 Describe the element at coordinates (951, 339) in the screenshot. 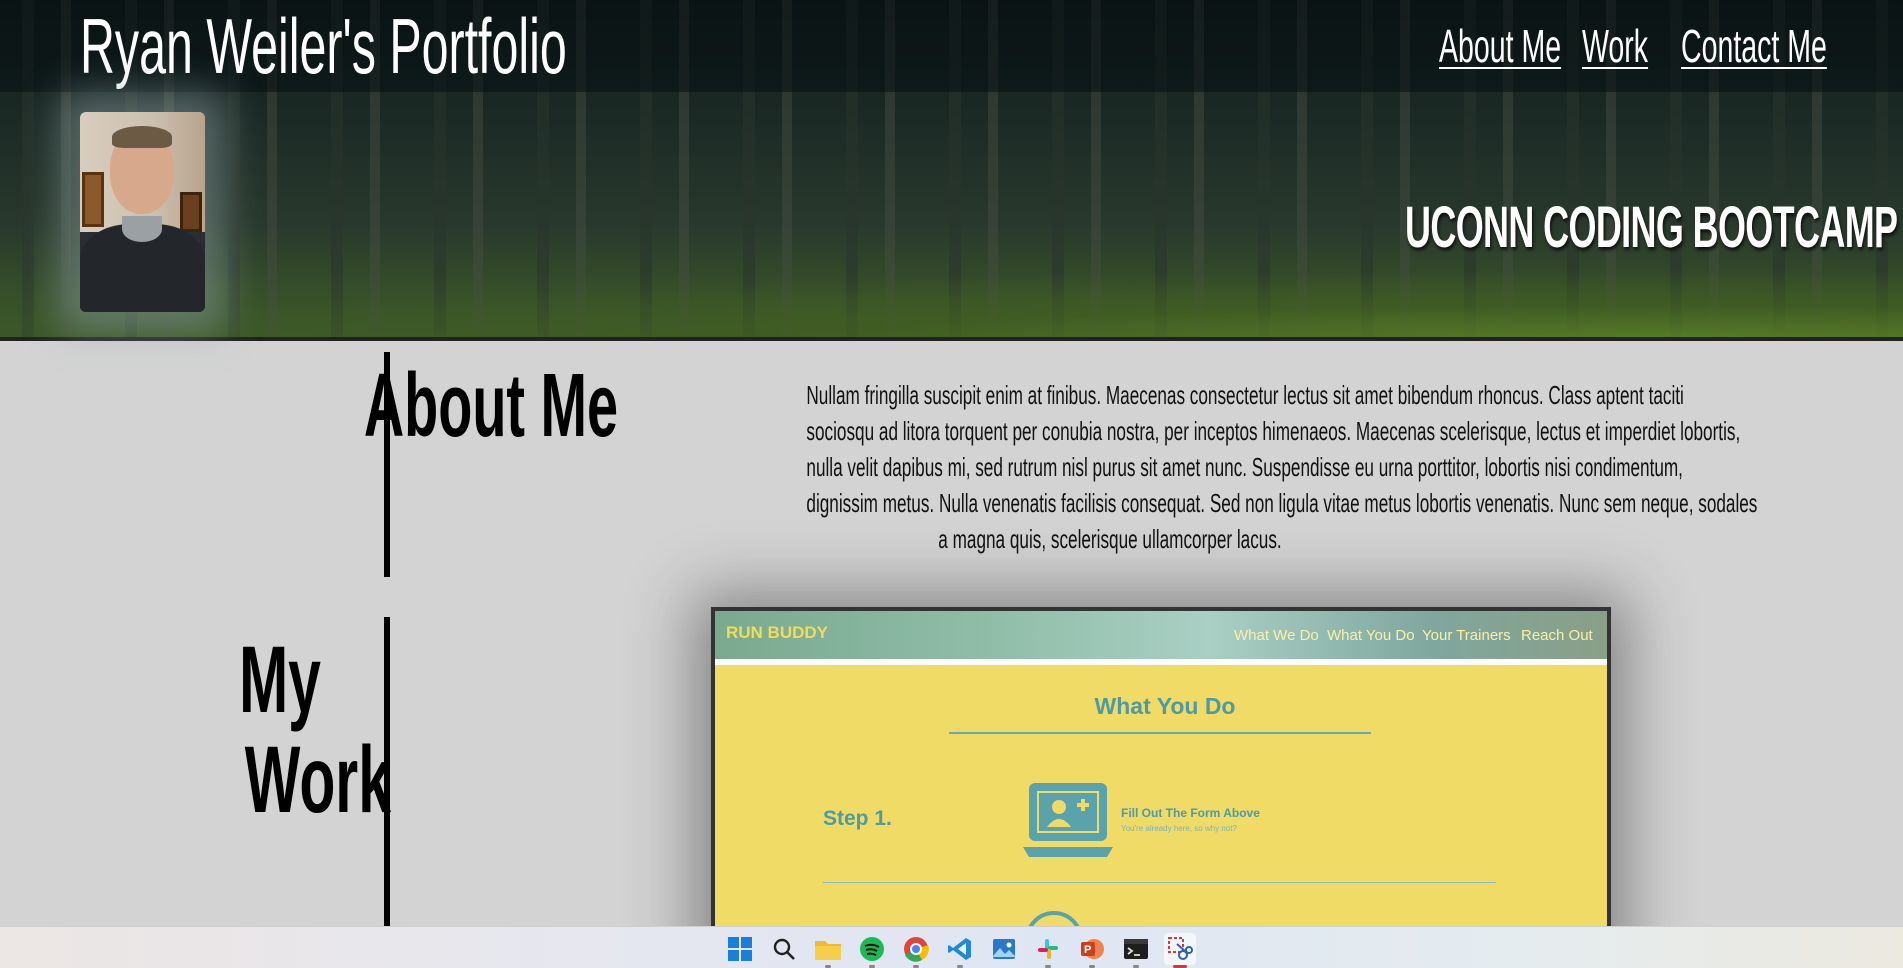

I see `hero-divider` at that location.